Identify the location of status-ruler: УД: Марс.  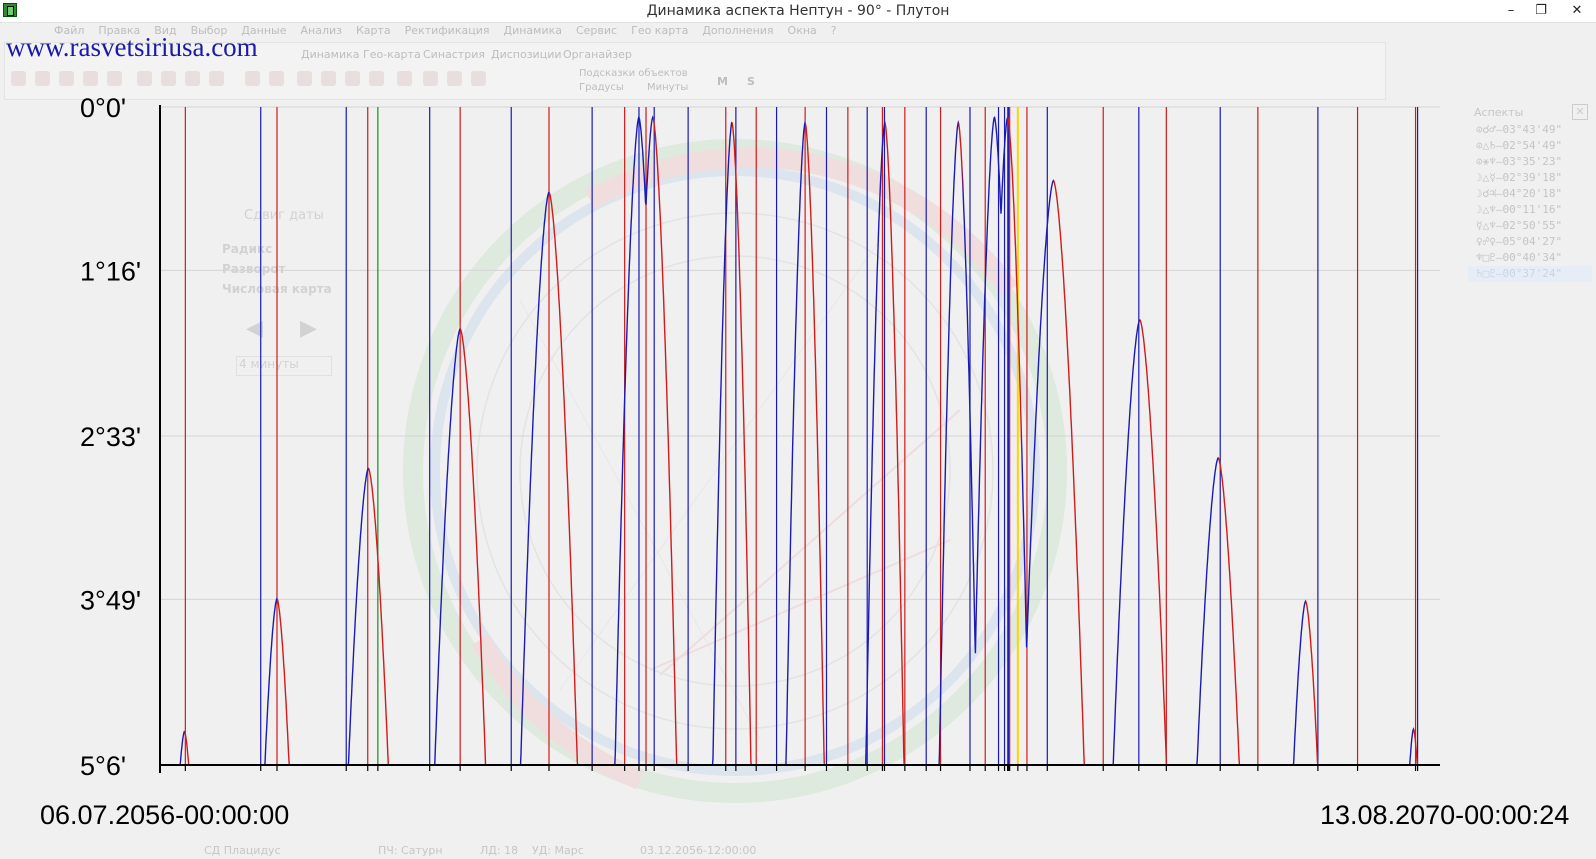
(558, 850).